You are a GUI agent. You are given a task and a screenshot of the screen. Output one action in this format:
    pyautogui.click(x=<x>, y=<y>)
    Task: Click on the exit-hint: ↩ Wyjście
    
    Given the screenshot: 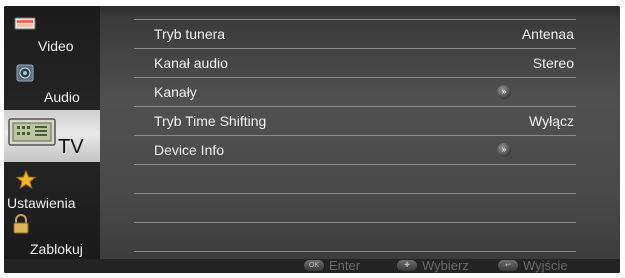 What is the action you would take?
    pyautogui.click(x=533, y=266)
    